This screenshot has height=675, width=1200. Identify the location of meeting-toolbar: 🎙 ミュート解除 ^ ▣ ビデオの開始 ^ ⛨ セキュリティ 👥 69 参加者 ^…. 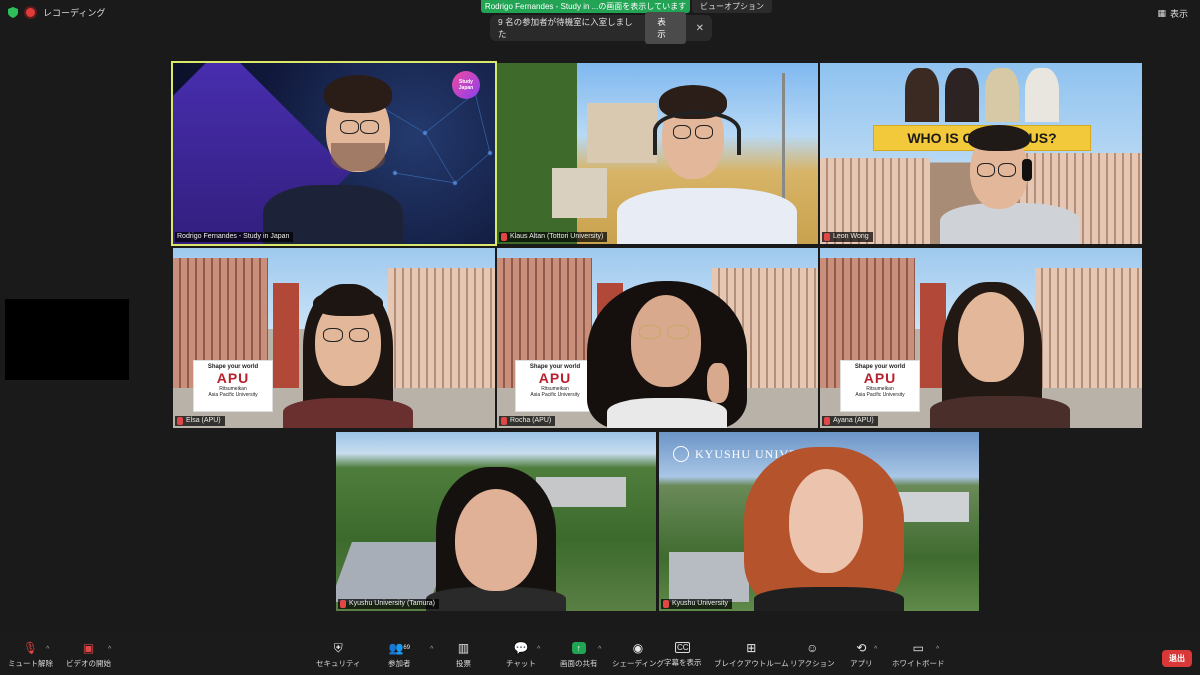
(600, 656).